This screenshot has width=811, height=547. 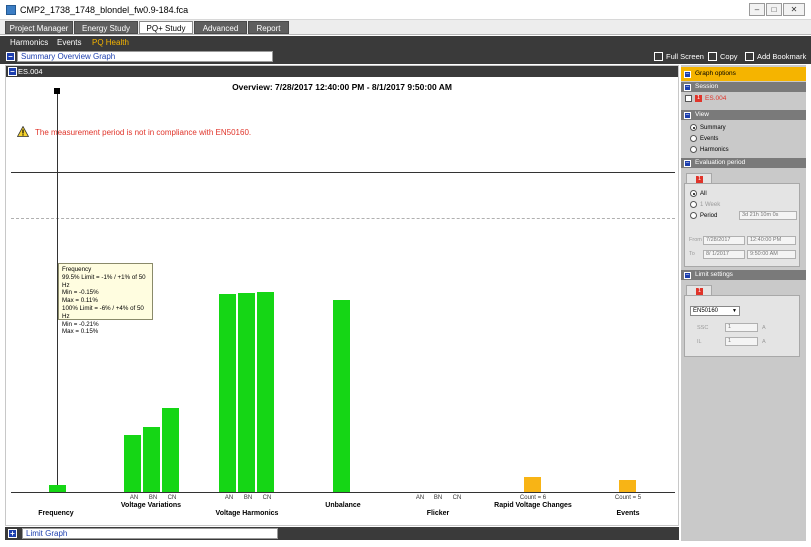 I want to click on eval-week-label: 1 Week, so click(x=710, y=204).